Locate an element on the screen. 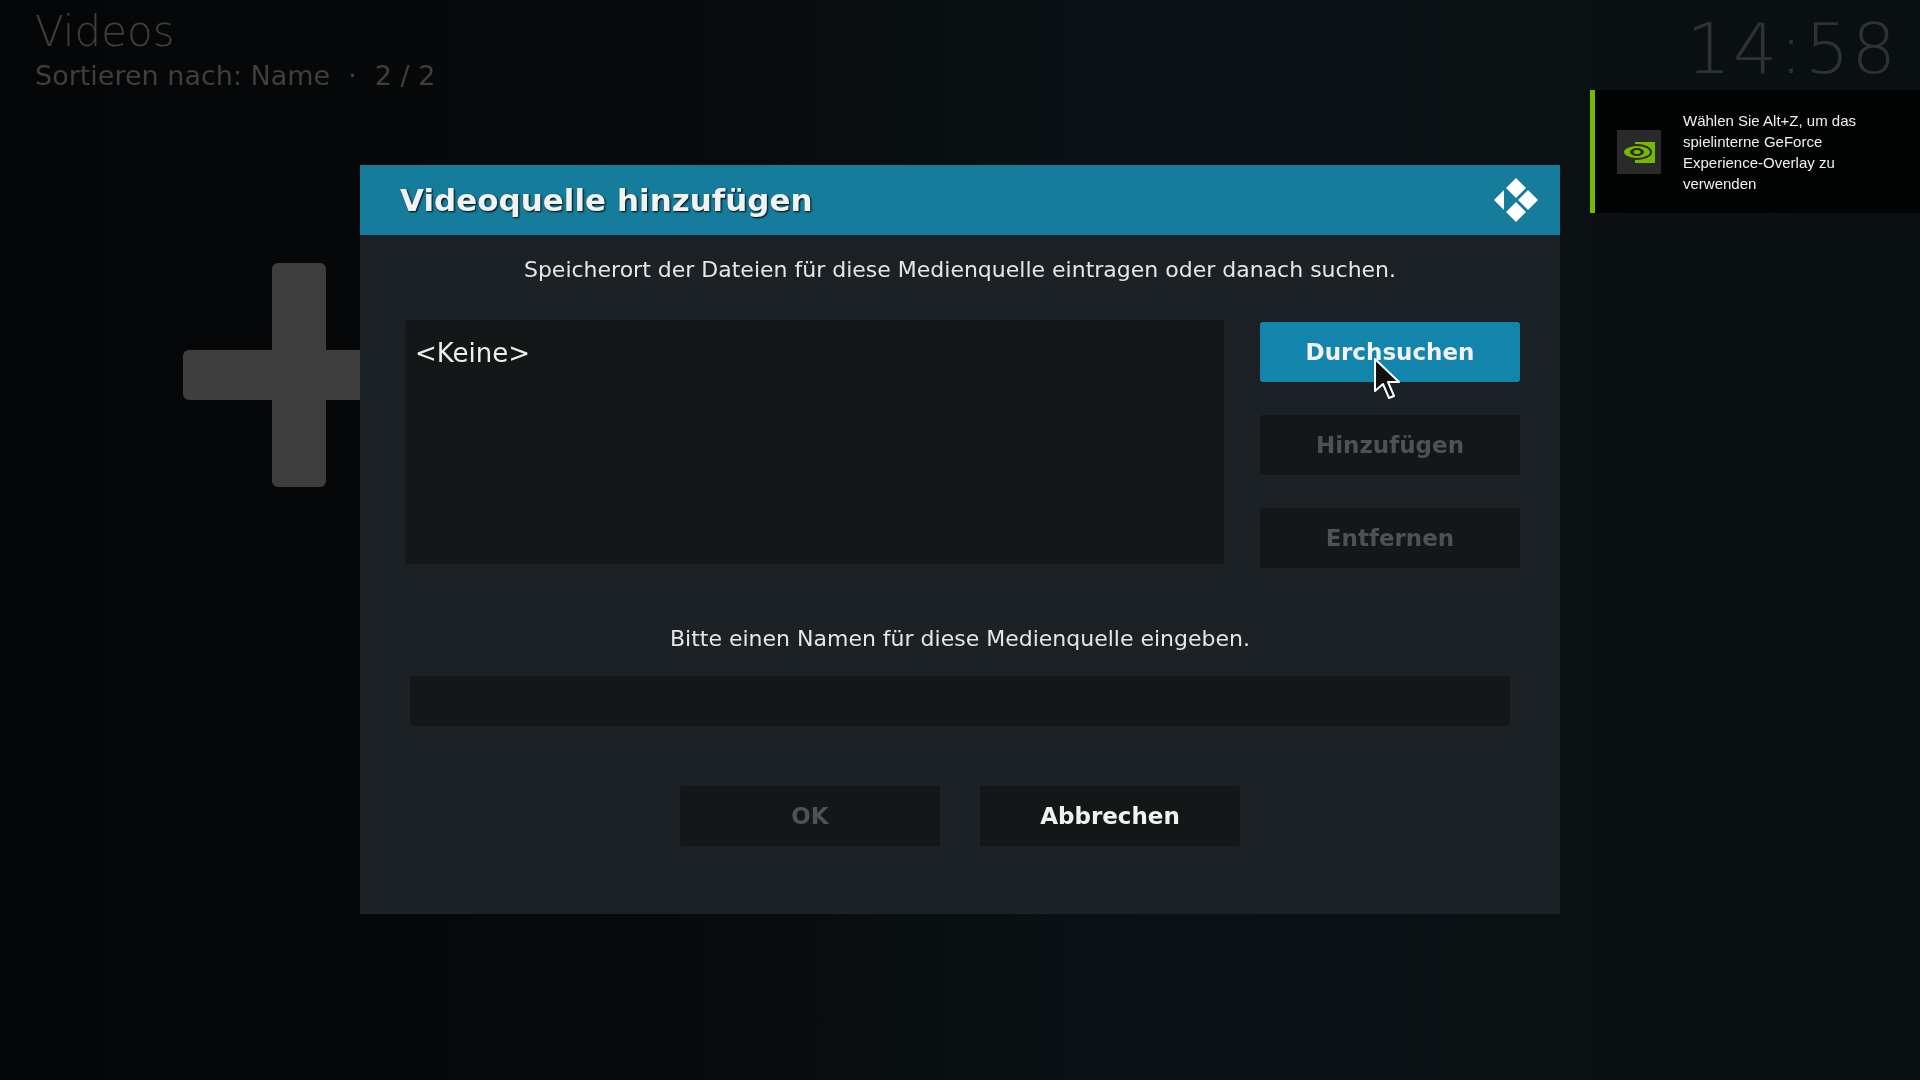  side-button: Durchsuchen is located at coordinates (1390, 352).